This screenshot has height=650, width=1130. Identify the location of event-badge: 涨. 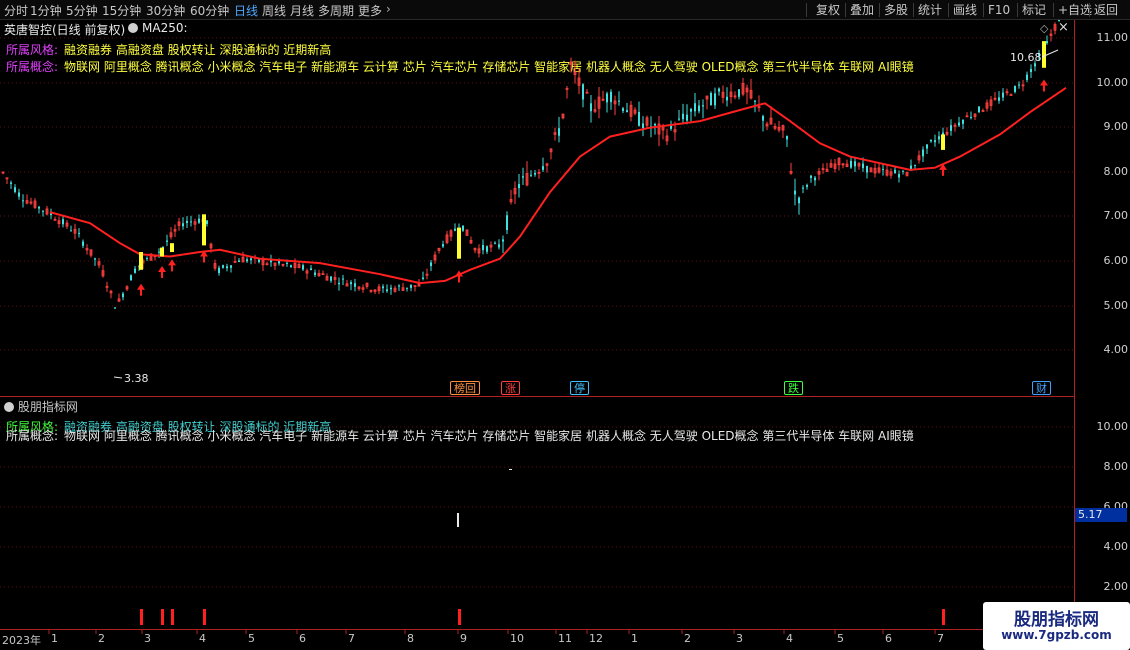
(510, 388).